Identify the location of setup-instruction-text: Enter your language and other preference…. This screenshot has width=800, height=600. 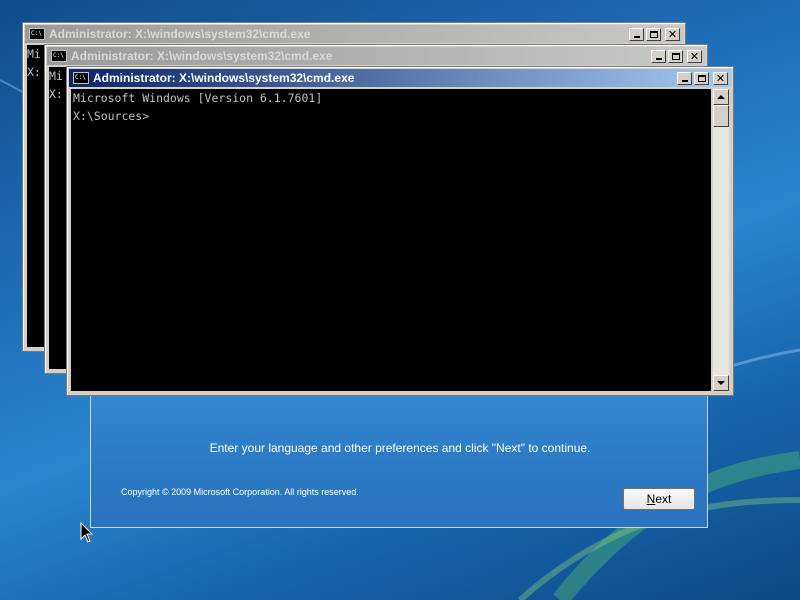
(400, 448).